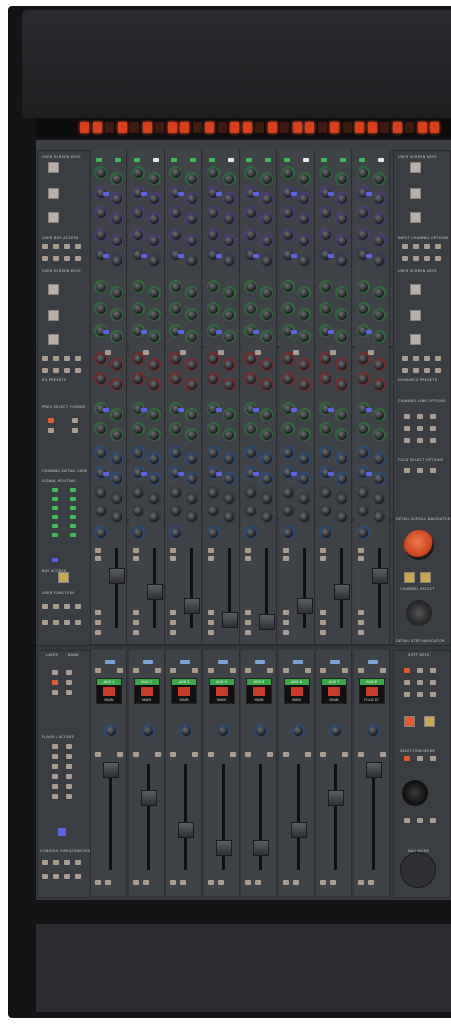 The height and width of the screenshot is (1024, 451). Describe the element at coordinates (55, 672) in the screenshot. I see `layer-button` at that location.